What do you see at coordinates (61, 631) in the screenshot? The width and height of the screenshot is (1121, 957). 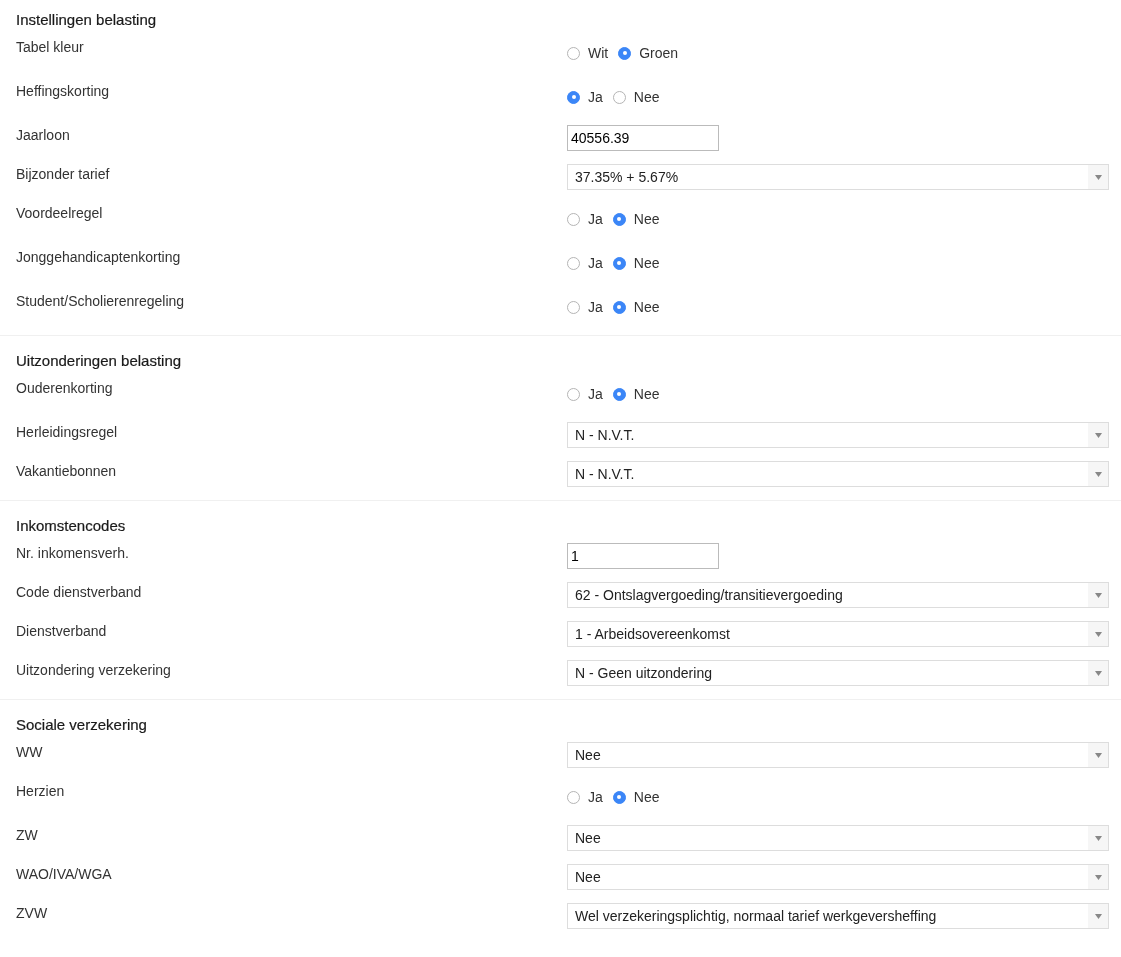 I see `field-label: Dienstverband` at bounding box center [61, 631].